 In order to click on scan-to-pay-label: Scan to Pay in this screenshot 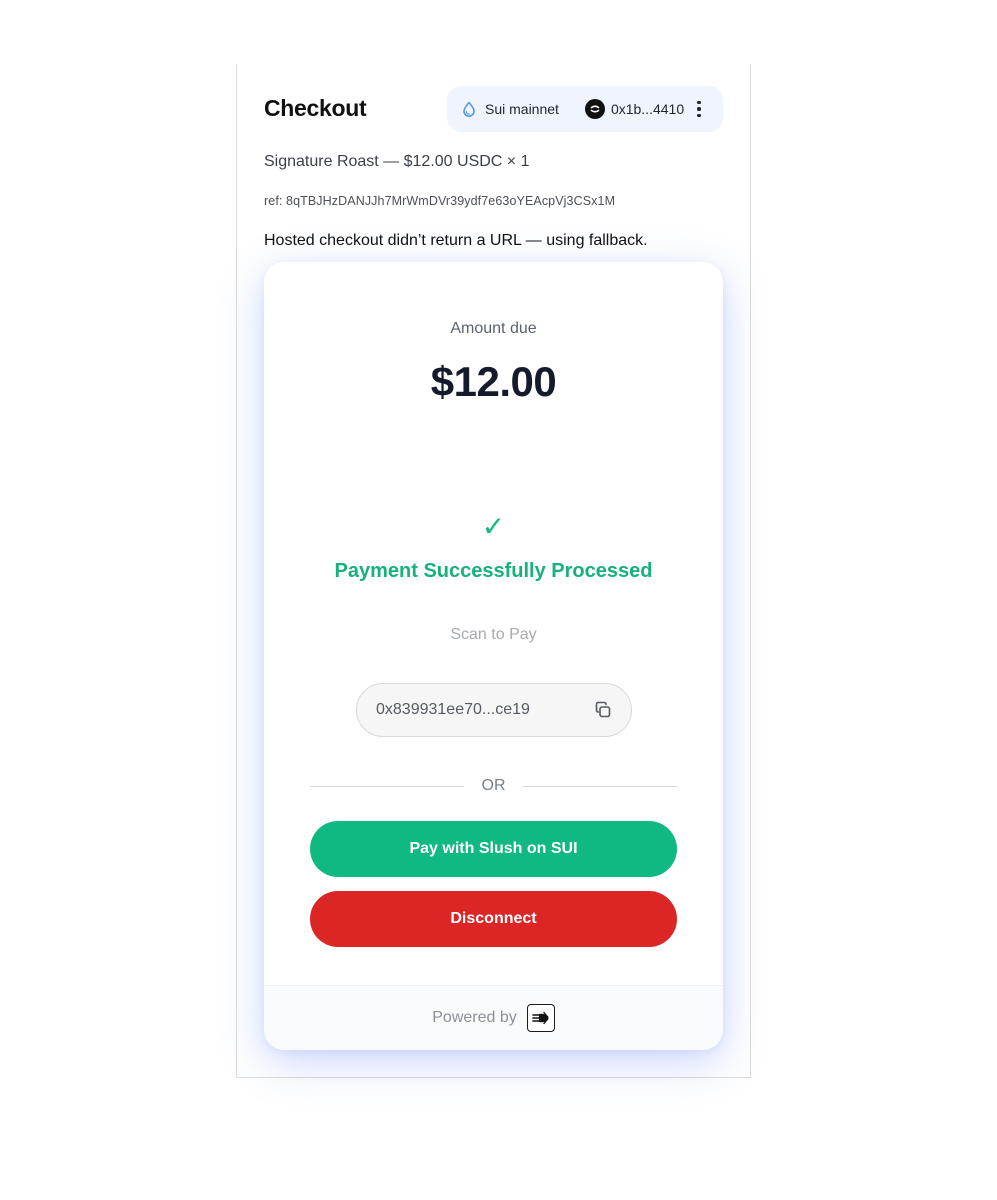, I will do `click(493, 634)`.